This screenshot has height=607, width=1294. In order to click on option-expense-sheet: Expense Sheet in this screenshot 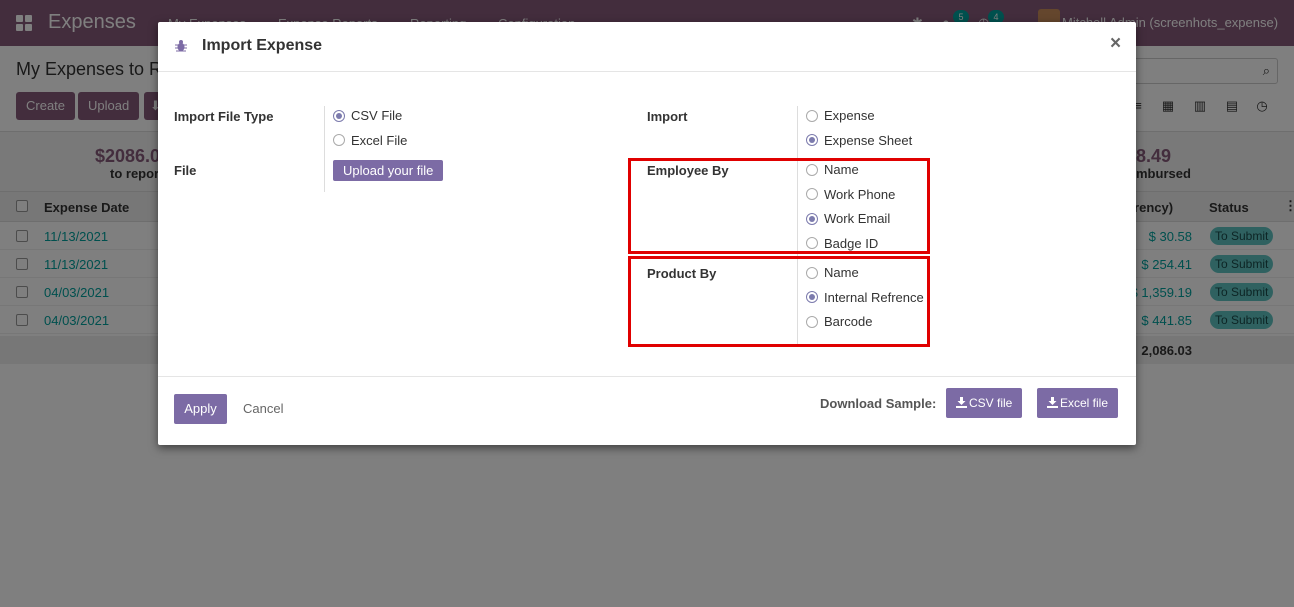, I will do `click(868, 140)`.